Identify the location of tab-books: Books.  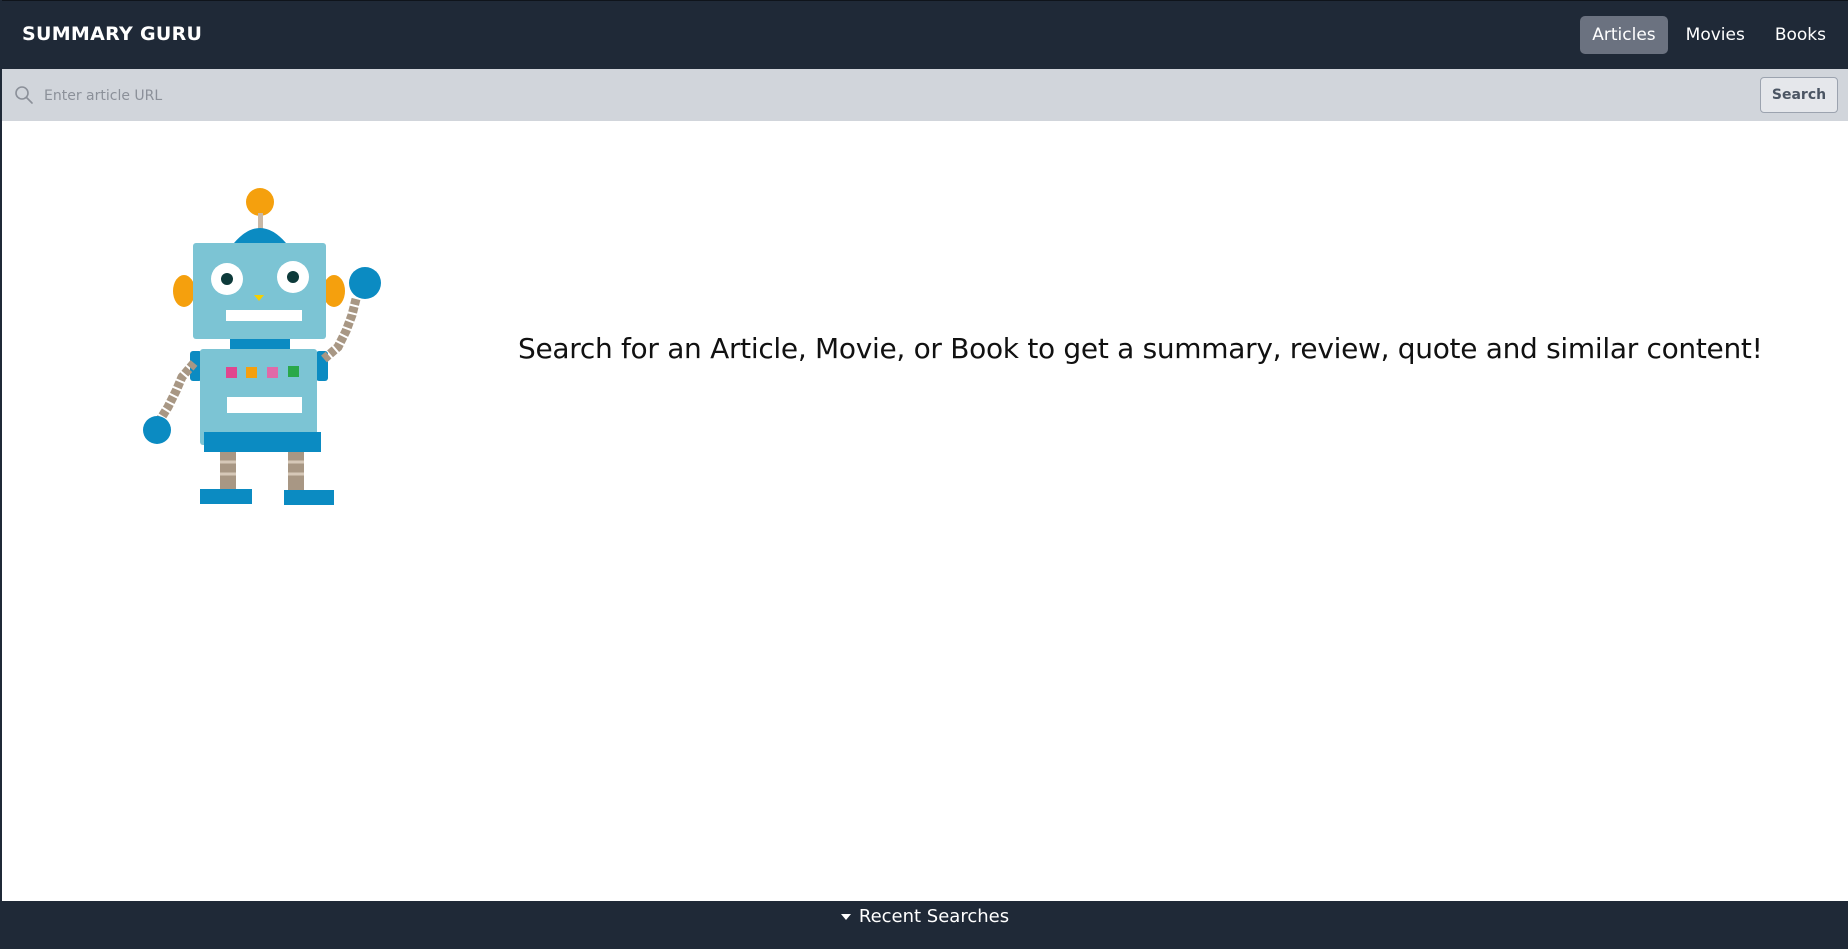
(1800, 35).